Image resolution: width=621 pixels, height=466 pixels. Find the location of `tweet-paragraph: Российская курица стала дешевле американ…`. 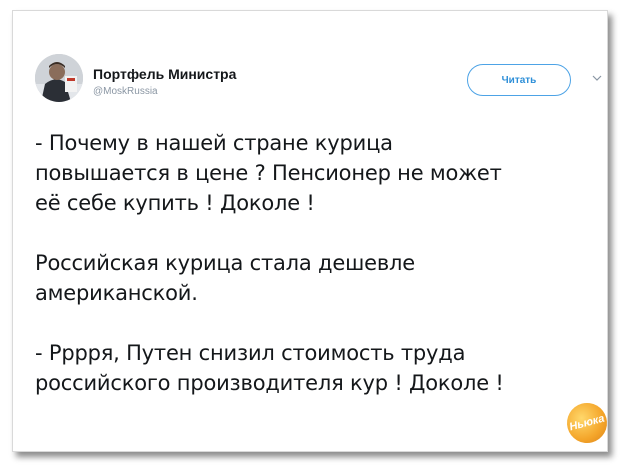

tweet-paragraph: Российская курица стала дешевле американ… is located at coordinates (225, 278).